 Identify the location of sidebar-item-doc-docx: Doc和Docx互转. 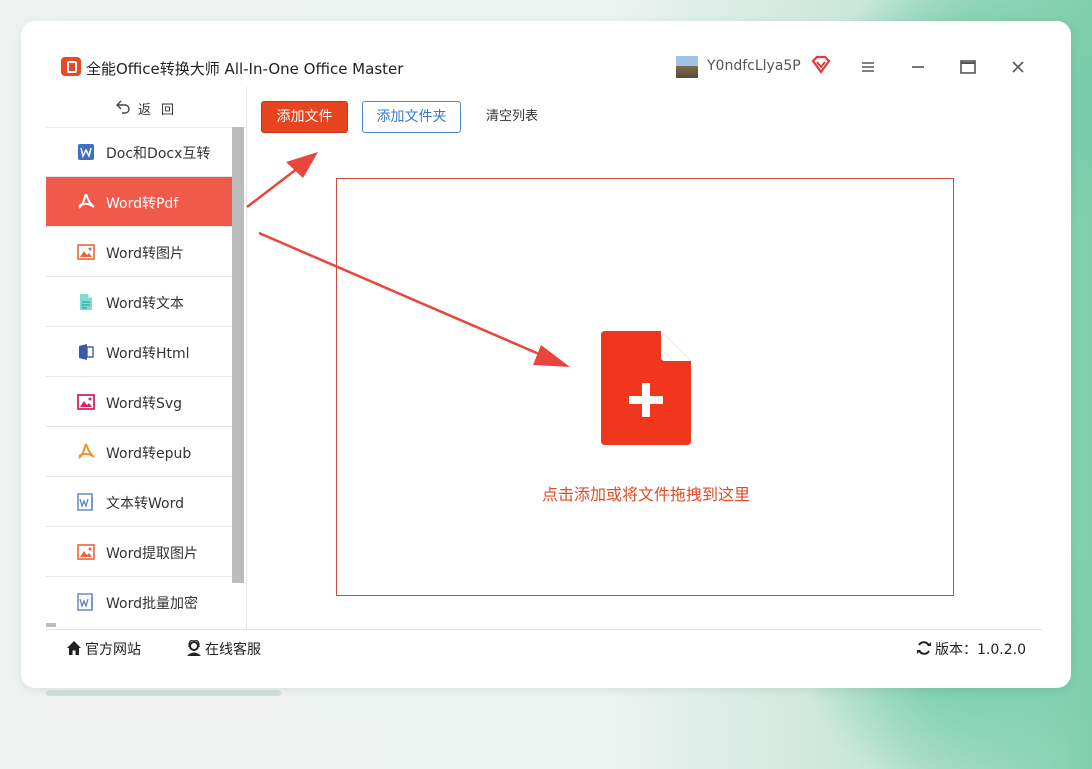
(139, 152).